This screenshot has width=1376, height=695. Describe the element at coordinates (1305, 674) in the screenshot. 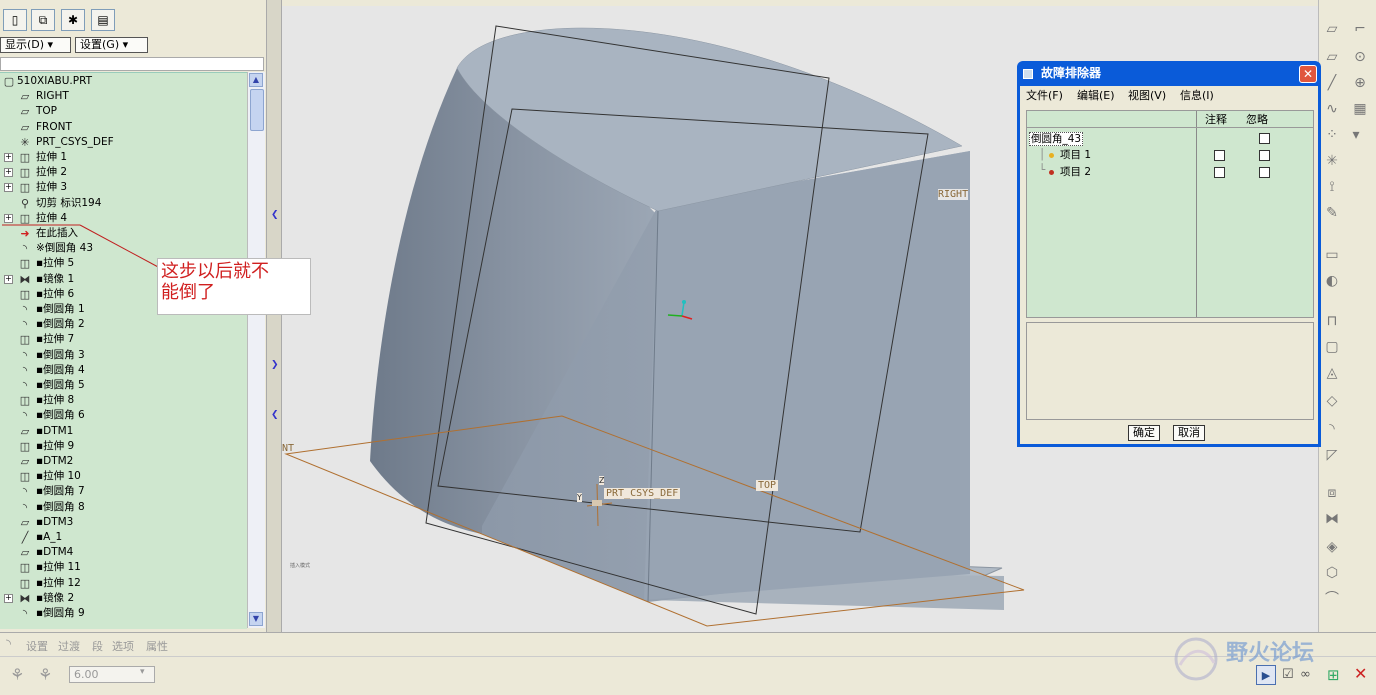

I see `verify-mode-icon: ∞` at that location.